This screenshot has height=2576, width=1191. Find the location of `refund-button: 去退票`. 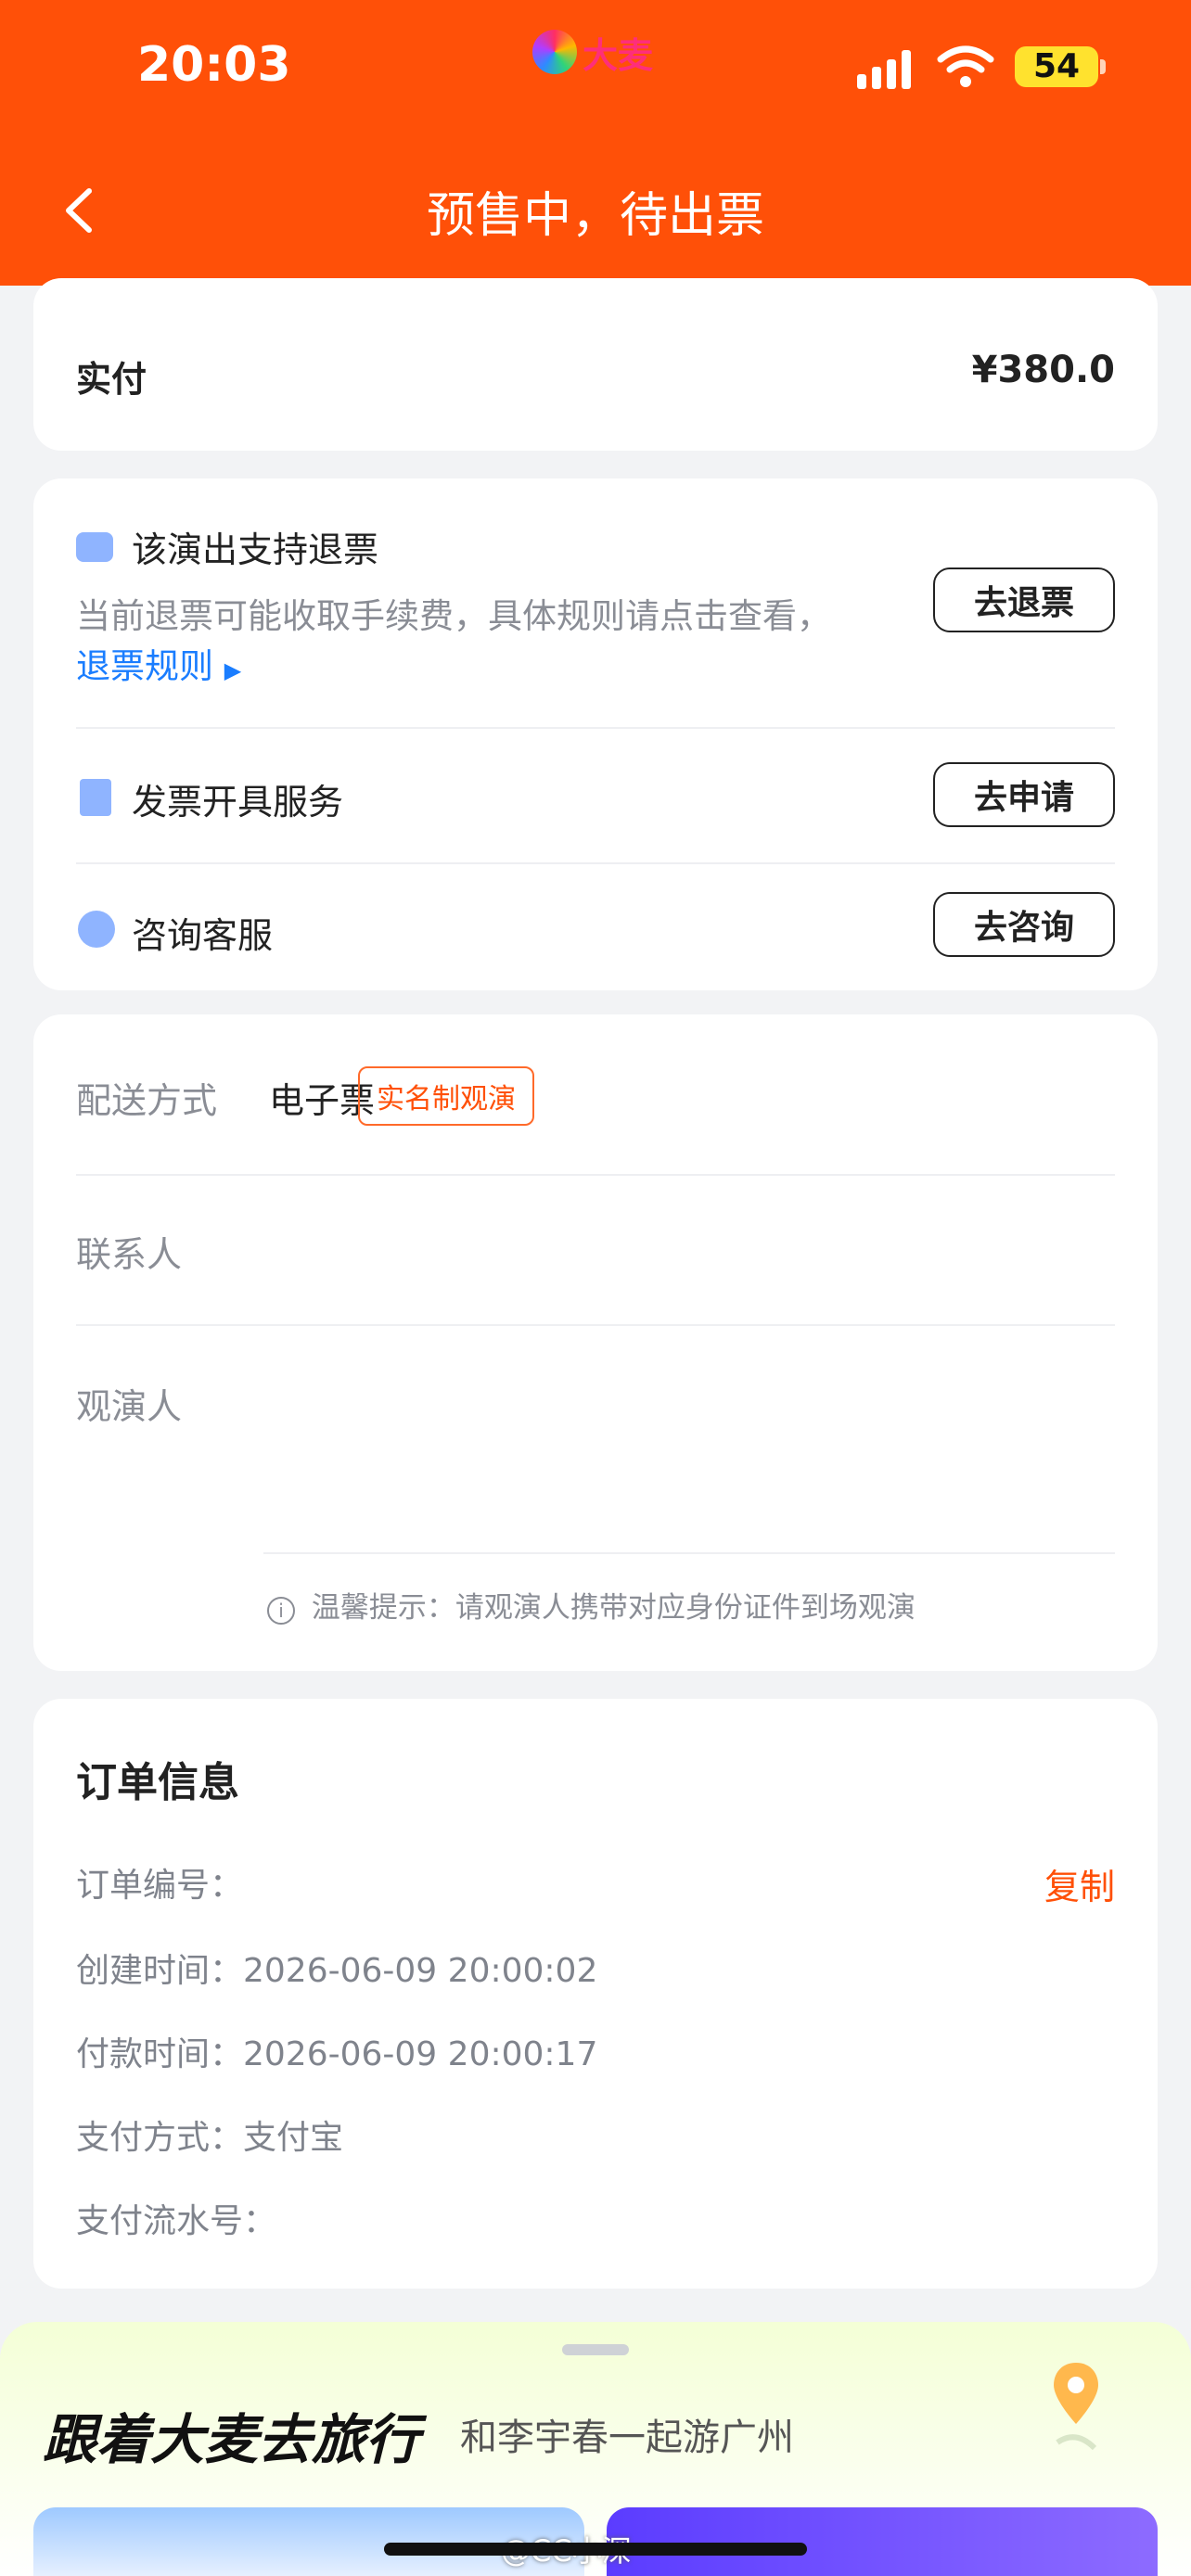

refund-button: 去退票 is located at coordinates (1024, 599).